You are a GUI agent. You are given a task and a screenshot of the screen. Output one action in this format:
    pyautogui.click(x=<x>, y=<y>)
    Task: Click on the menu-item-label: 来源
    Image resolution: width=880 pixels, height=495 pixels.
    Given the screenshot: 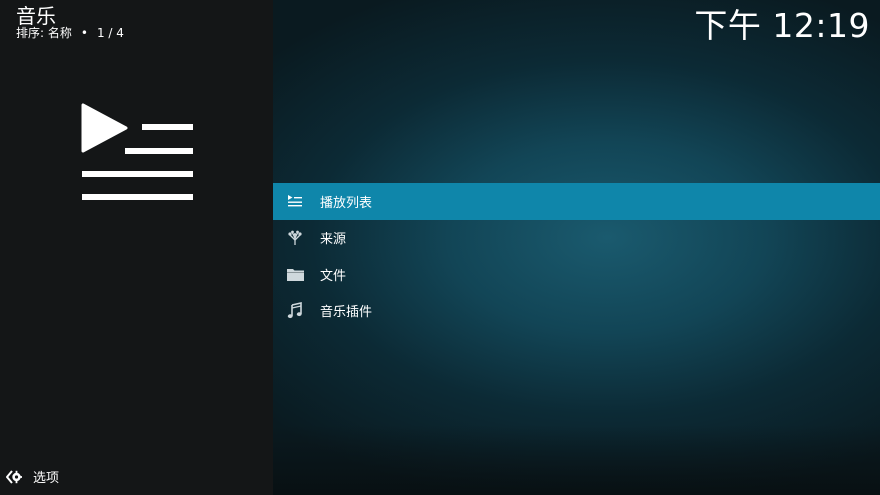 What is the action you would take?
    pyautogui.click(x=333, y=240)
    